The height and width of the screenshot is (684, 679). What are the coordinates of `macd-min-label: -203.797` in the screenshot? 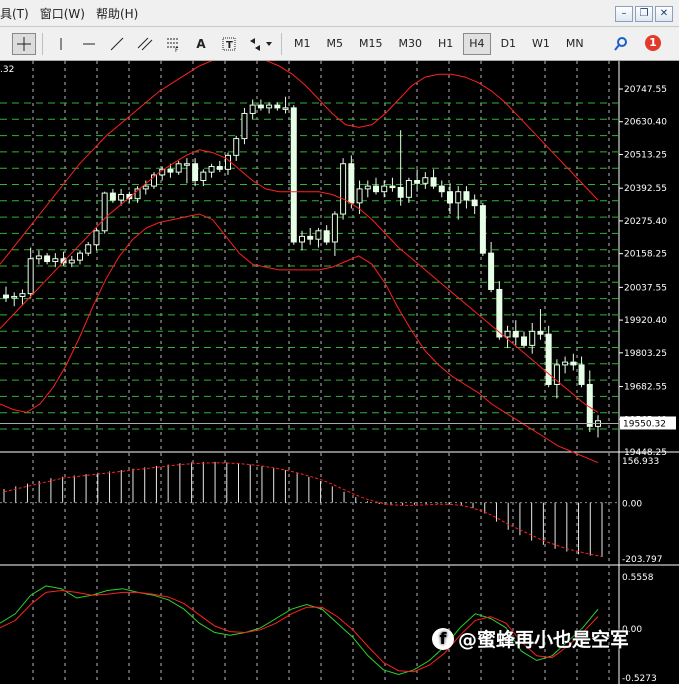 It's located at (642, 560).